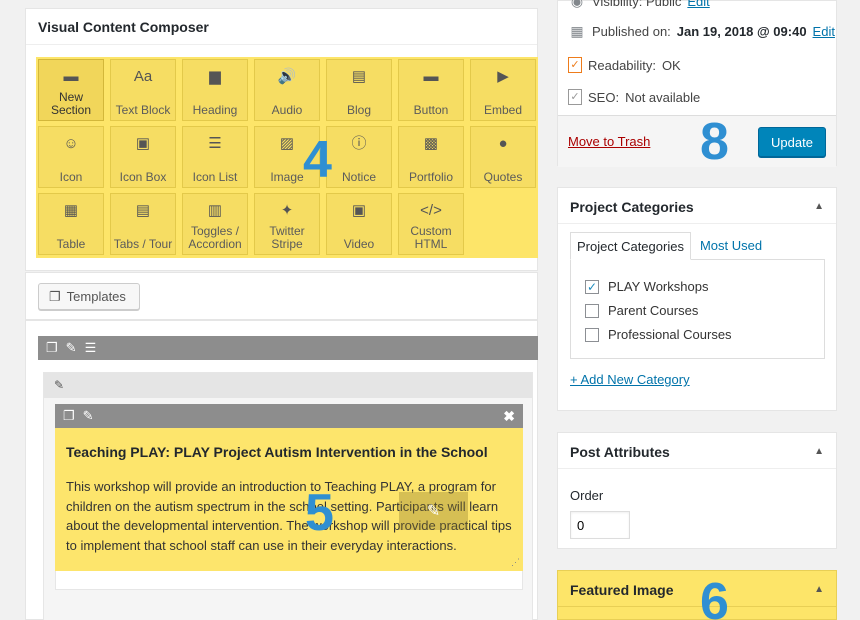 This screenshot has width=860, height=620. I want to click on code-icon: </>, so click(431, 210).